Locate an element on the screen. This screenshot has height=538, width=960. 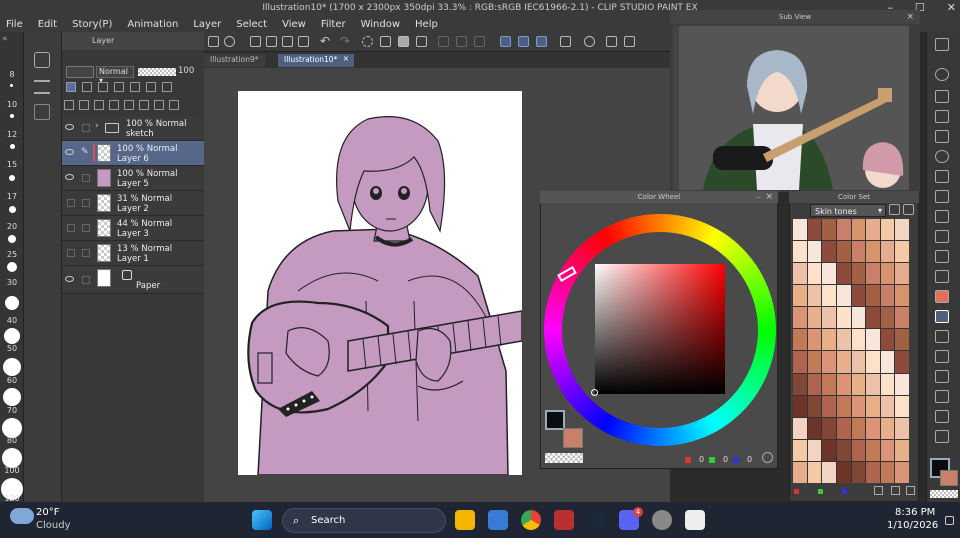
color-set-dropdown: Skin tones ▾ is located at coordinates (848, 210).